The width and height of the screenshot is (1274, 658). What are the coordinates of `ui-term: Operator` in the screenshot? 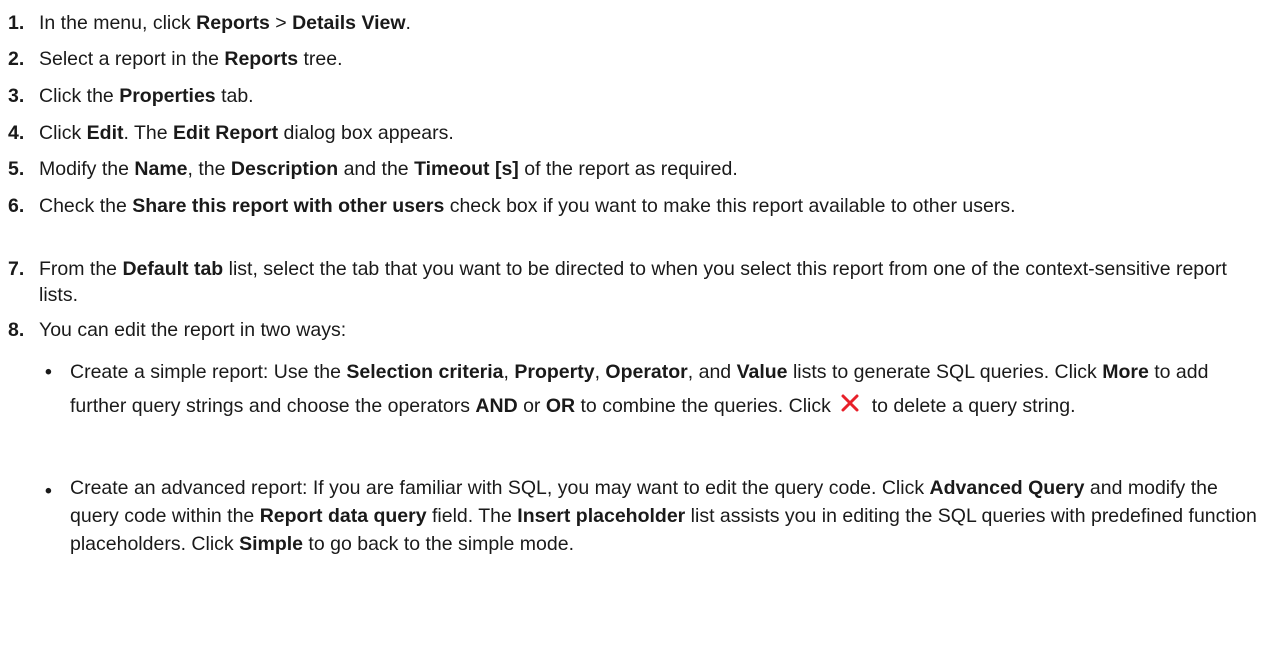 It's located at (646, 372).